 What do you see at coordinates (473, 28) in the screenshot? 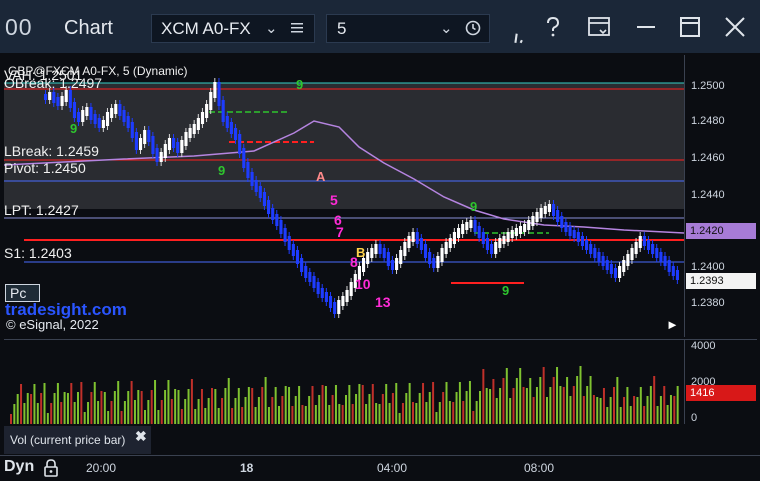
I see `clock-icon` at bounding box center [473, 28].